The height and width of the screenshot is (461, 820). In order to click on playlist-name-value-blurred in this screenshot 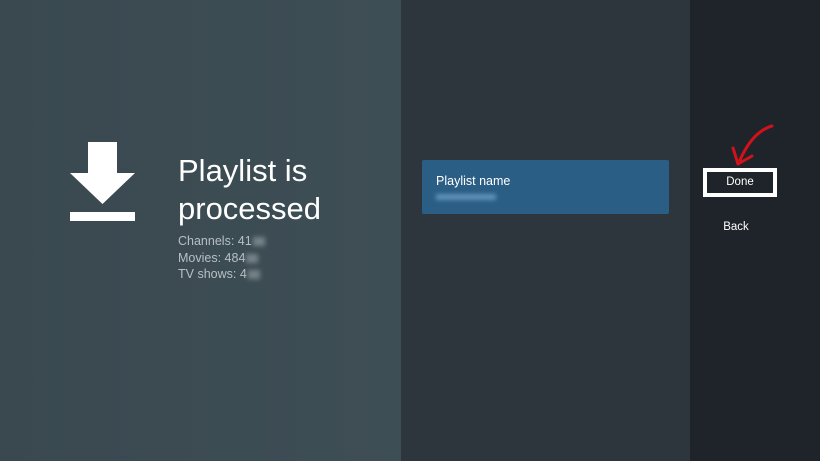, I will do `click(466, 197)`.